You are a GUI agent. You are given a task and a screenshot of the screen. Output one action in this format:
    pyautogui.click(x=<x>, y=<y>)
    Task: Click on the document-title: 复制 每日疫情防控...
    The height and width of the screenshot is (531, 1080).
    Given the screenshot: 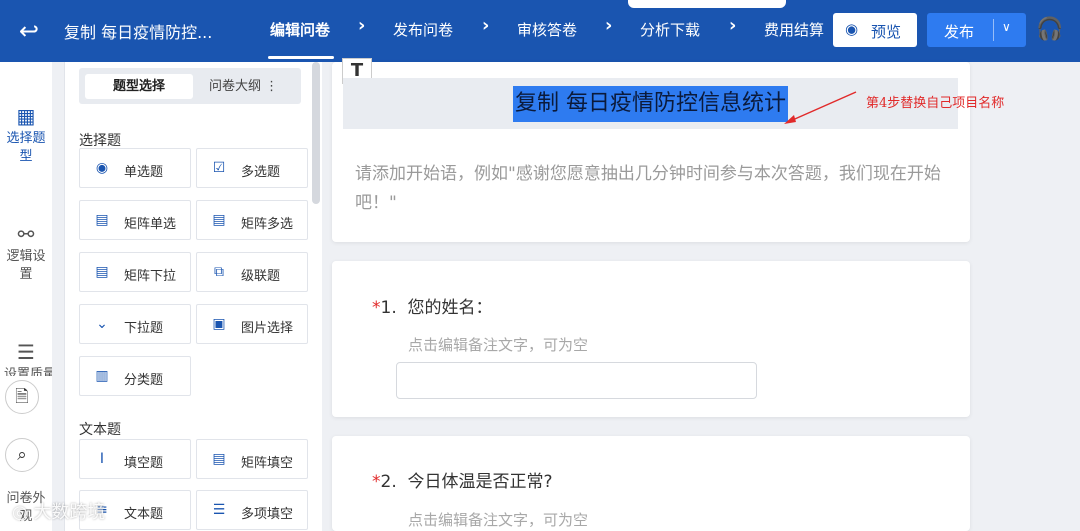 What is the action you would take?
    pyautogui.click(x=138, y=31)
    